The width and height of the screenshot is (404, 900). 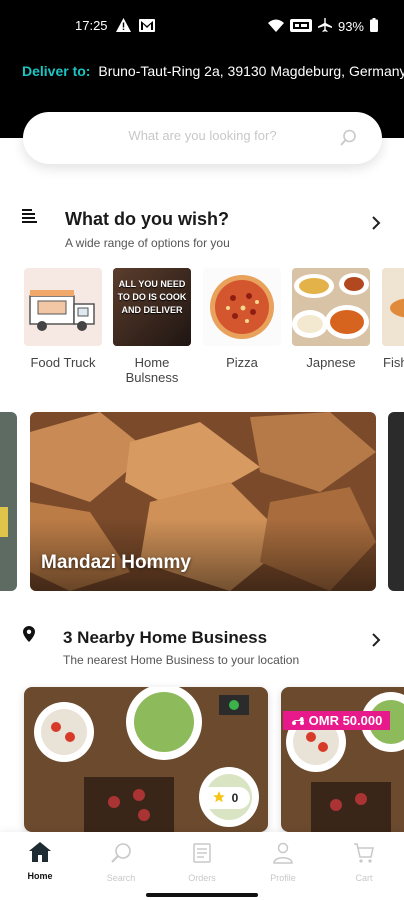 I want to click on search-placeholder: What are you looking for?, so click(x=202, y=135).